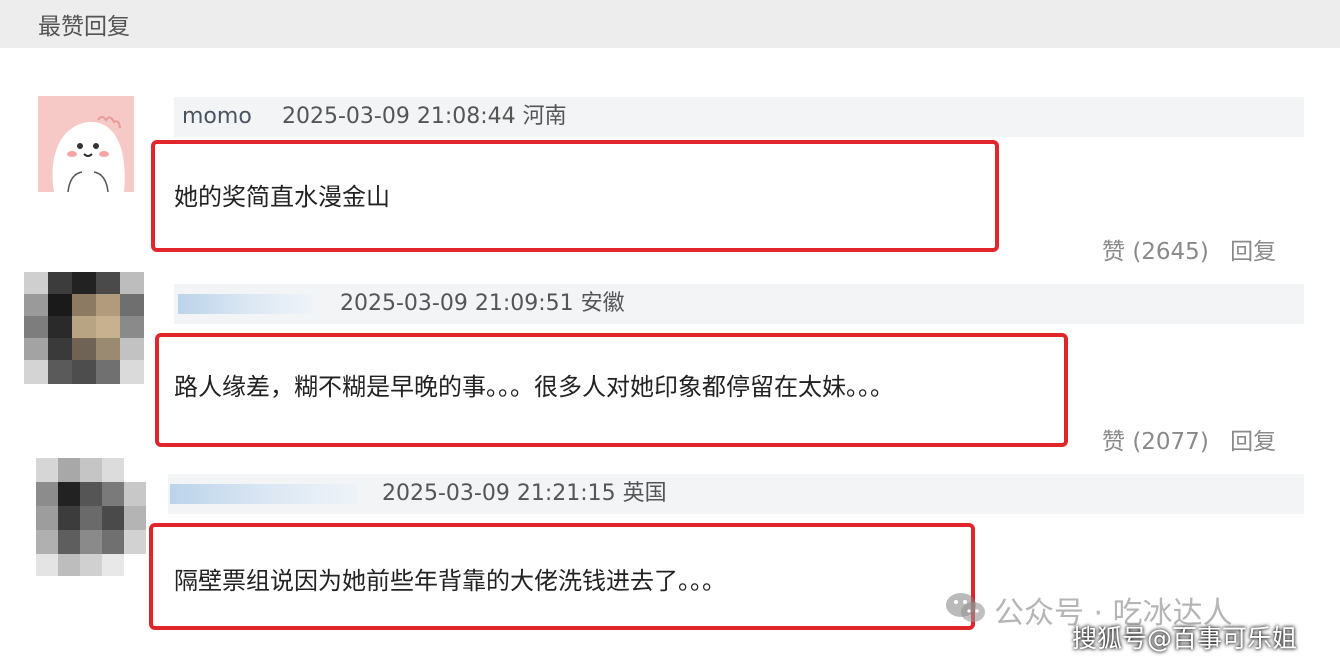  What do you see at coordinates (1170, 252) in the screenshot?
I see `like-count: (2645)` at bounding box center [1170, 252].